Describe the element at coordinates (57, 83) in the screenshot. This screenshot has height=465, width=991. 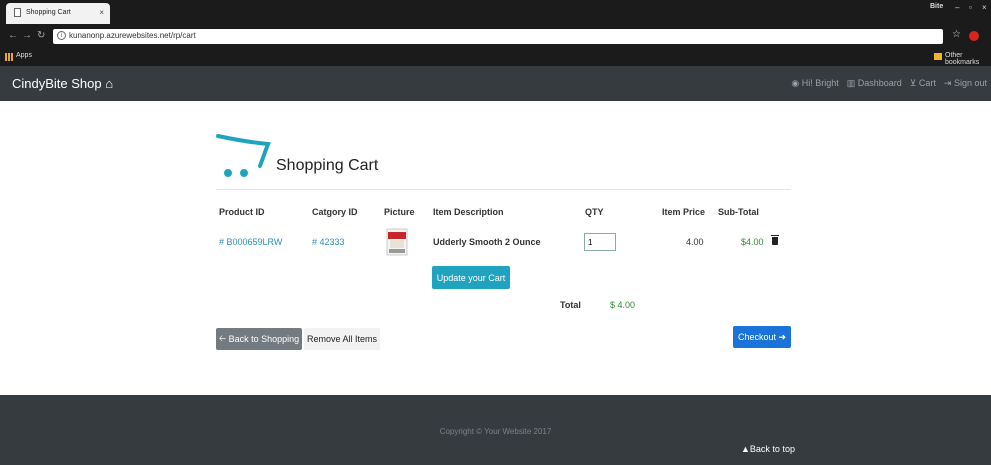
I see `brand-name: CindyBite Shop` at that location.